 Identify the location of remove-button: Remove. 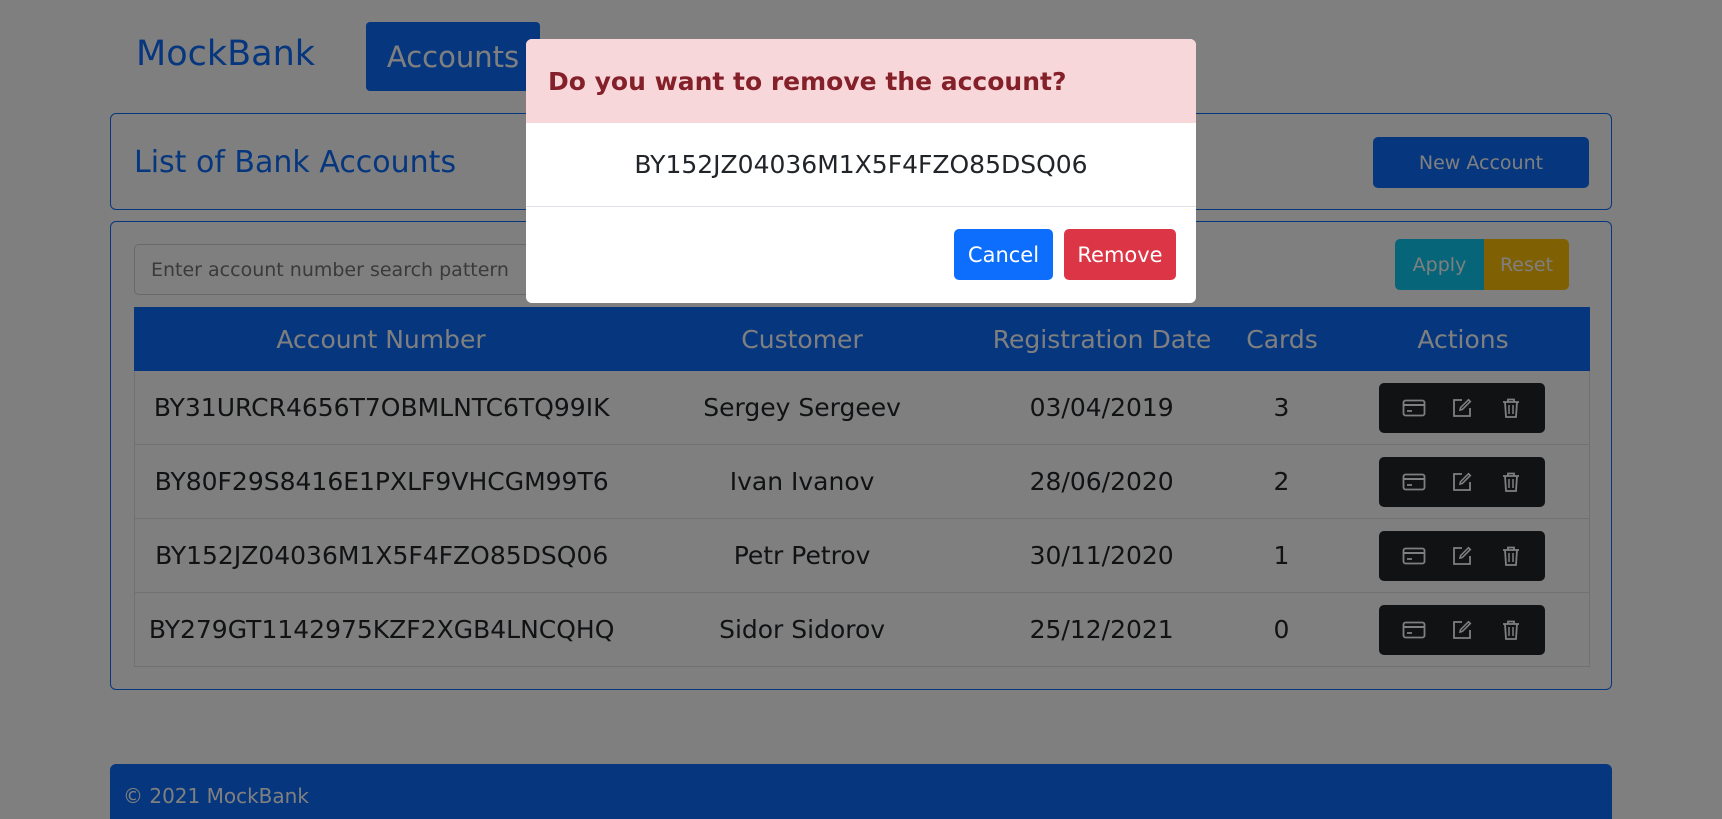
(1120, 254).